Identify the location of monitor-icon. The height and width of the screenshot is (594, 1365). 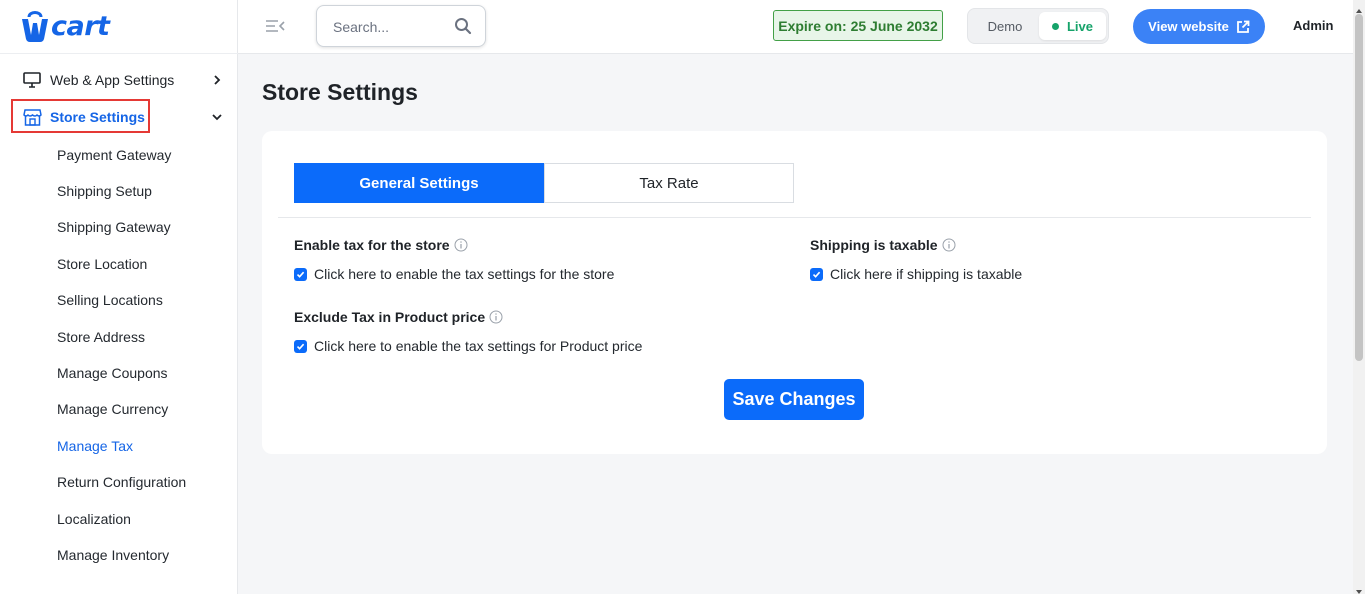
(32, 80).